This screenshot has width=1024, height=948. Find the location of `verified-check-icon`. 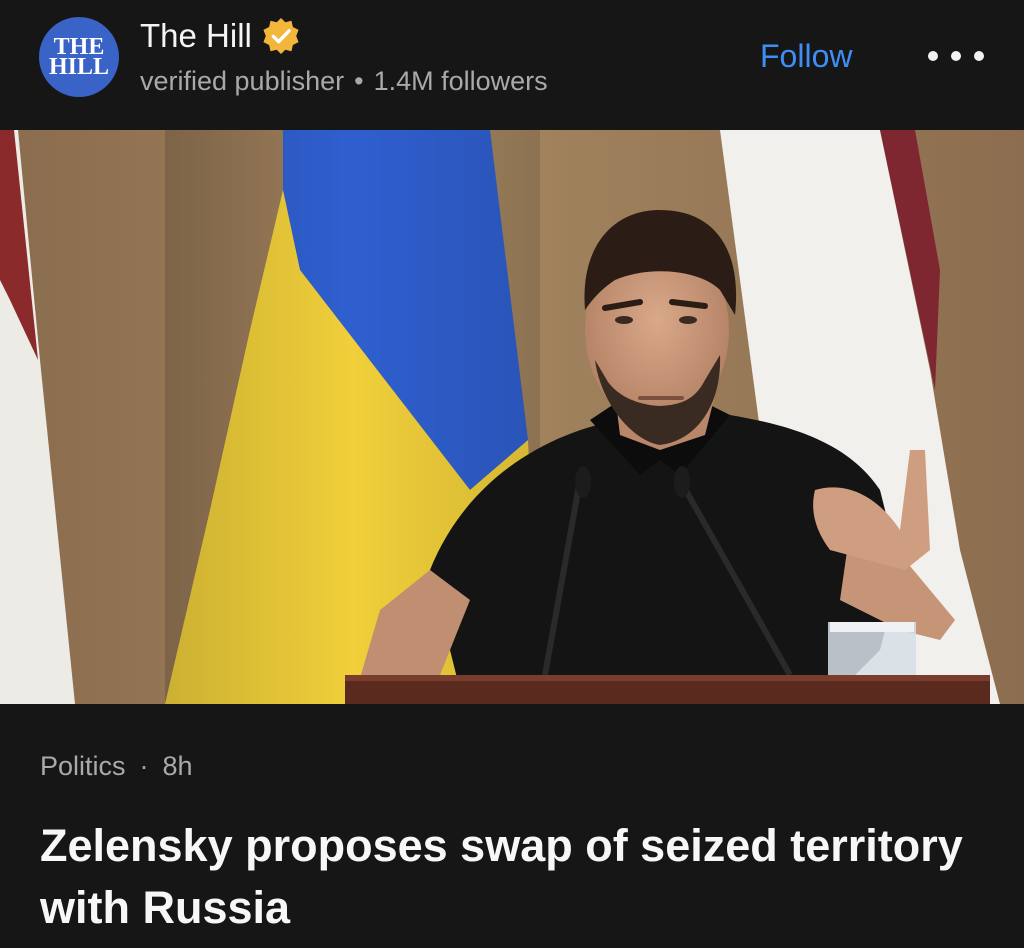

verified-check-icon is located at coordinates (281, 36).